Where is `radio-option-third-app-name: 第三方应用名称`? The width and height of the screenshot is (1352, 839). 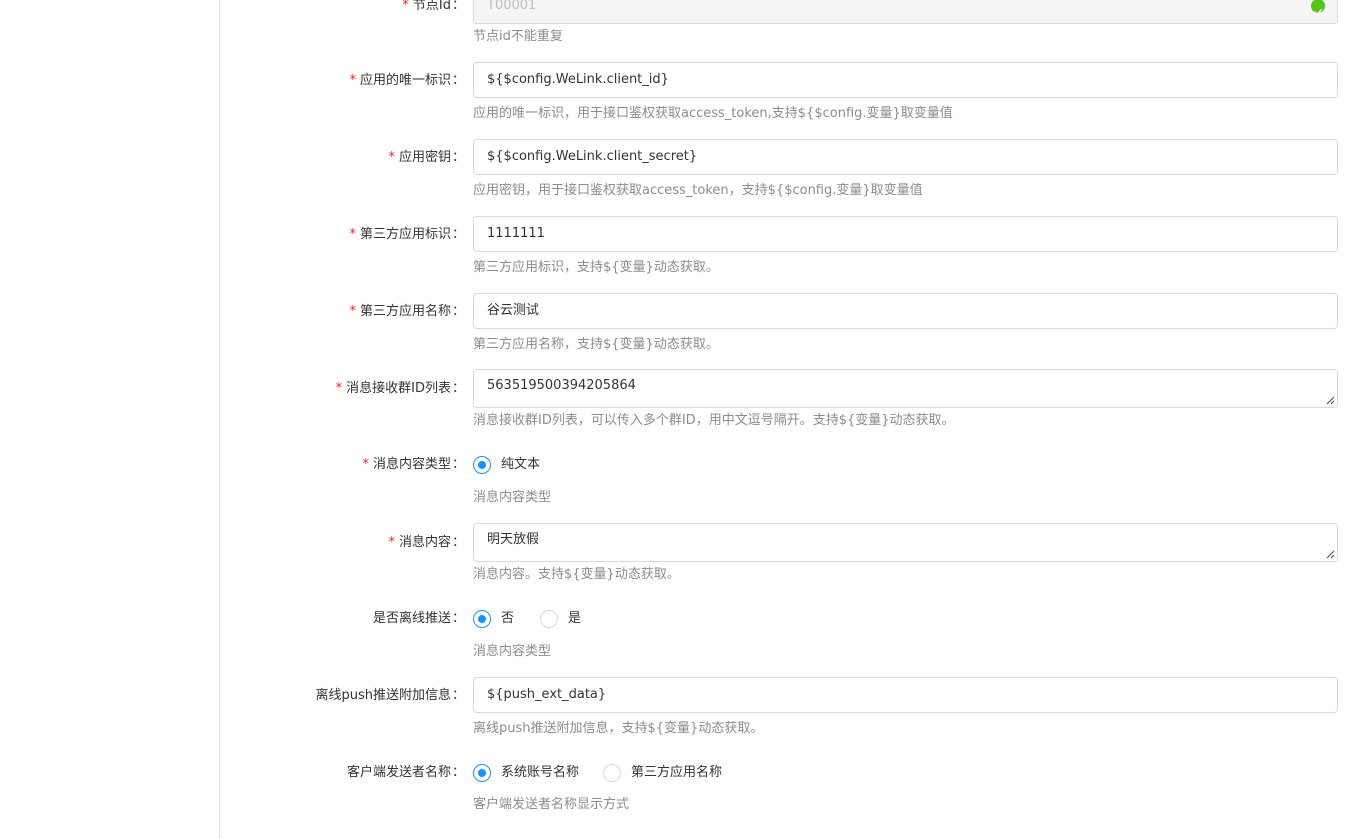
radio-option-third-app-name: 第三方应用名称 is located at coordinates (662, 773).